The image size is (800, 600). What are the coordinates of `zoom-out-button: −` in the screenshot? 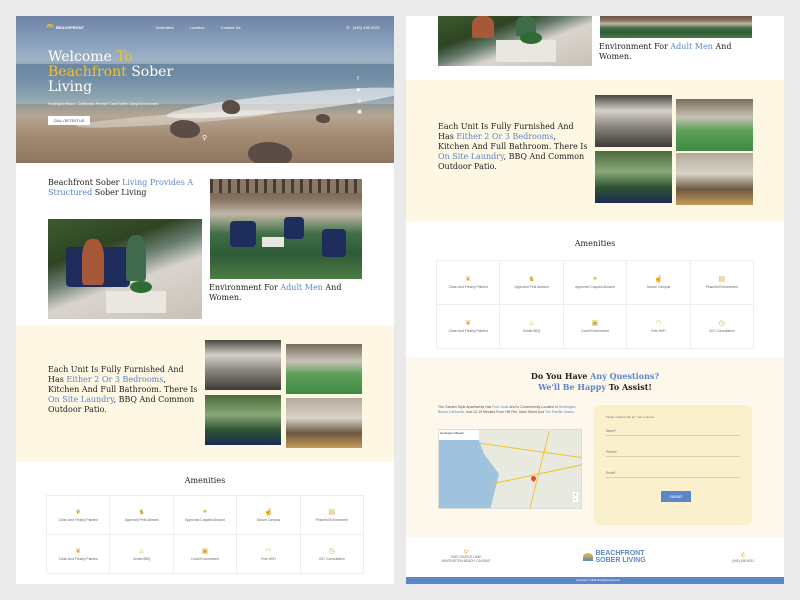 It's located at (575, 499).